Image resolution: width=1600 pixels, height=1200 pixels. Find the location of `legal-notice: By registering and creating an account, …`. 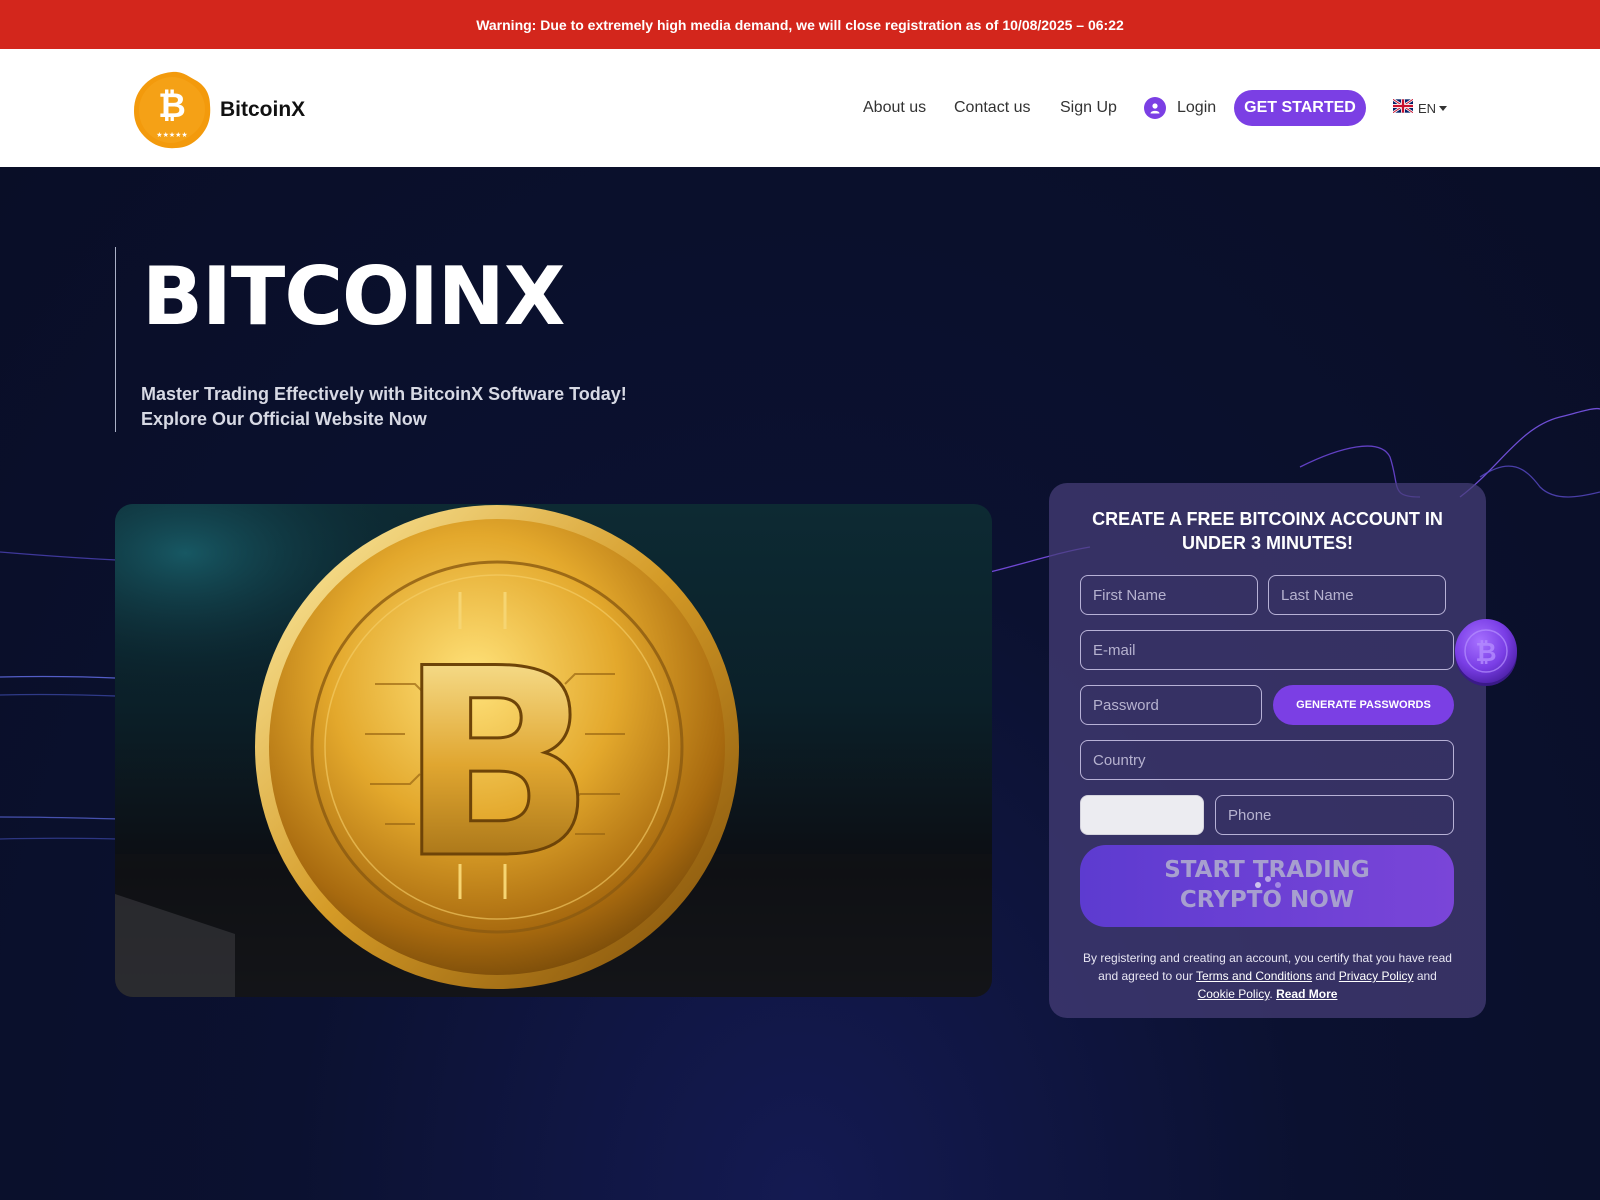

legal-notice: By registering and creating an account, … is located at coordinates (1267, 976).